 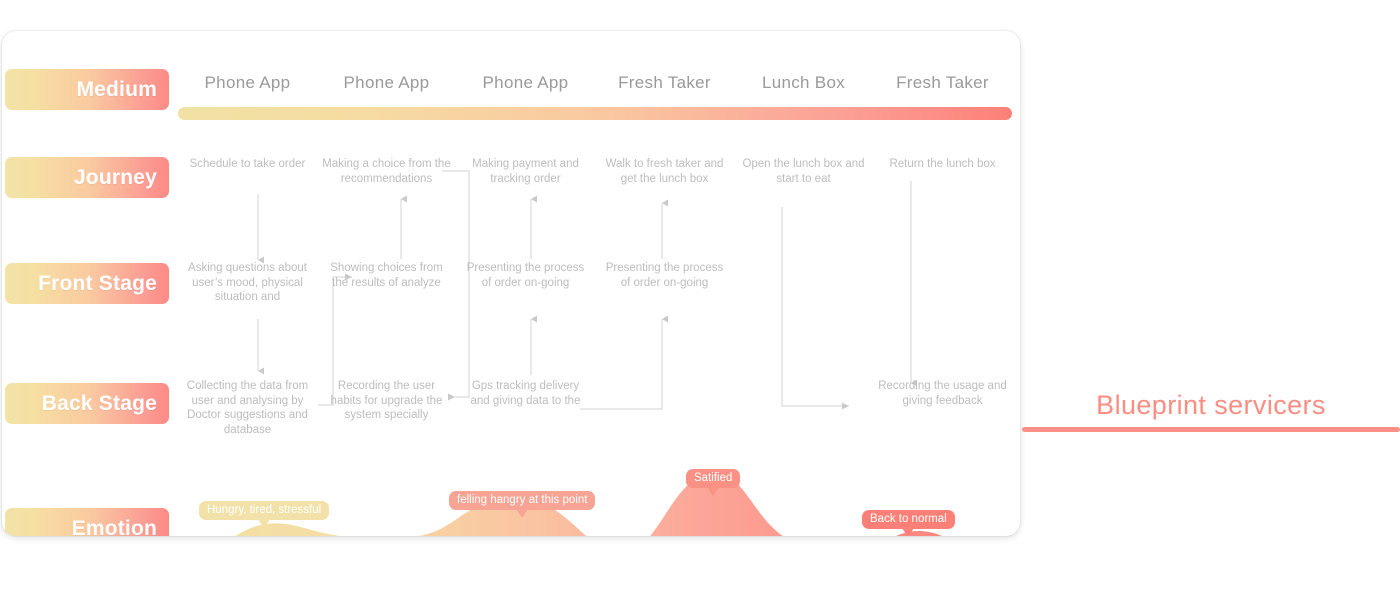 What do you see at coordinates (595, 113) in the screenshot?
I see `medium-gradient-bar` at bounding box center [595, 113].